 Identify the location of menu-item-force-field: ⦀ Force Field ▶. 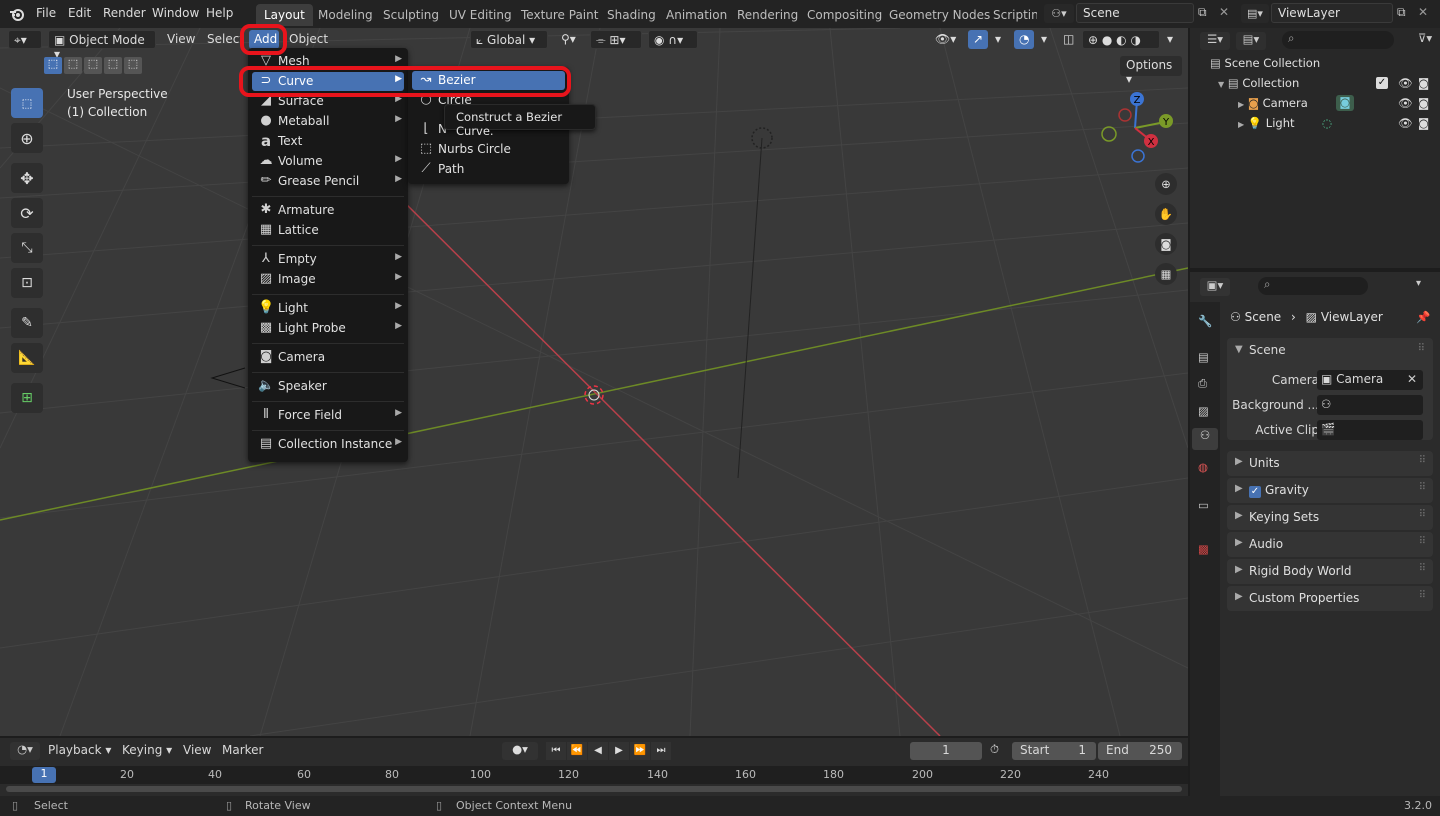
(328, 415).